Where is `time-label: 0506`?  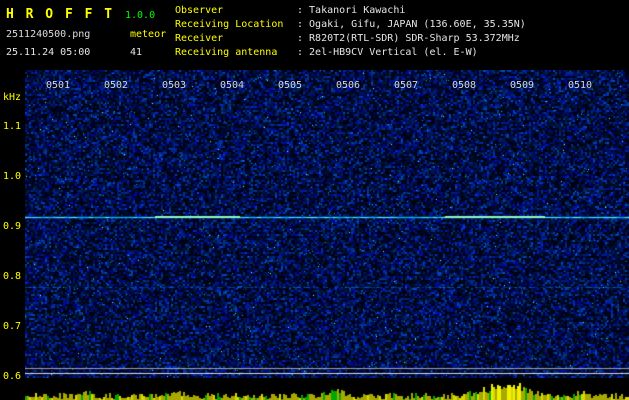 time-label: 0506 is located at coordinates (348, 85).